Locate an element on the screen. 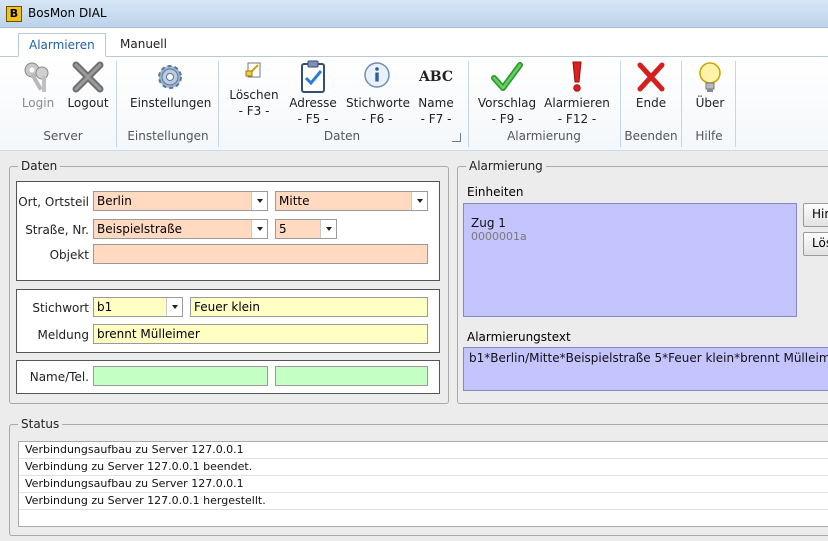  info-icon is located at coordinates (377, 75).